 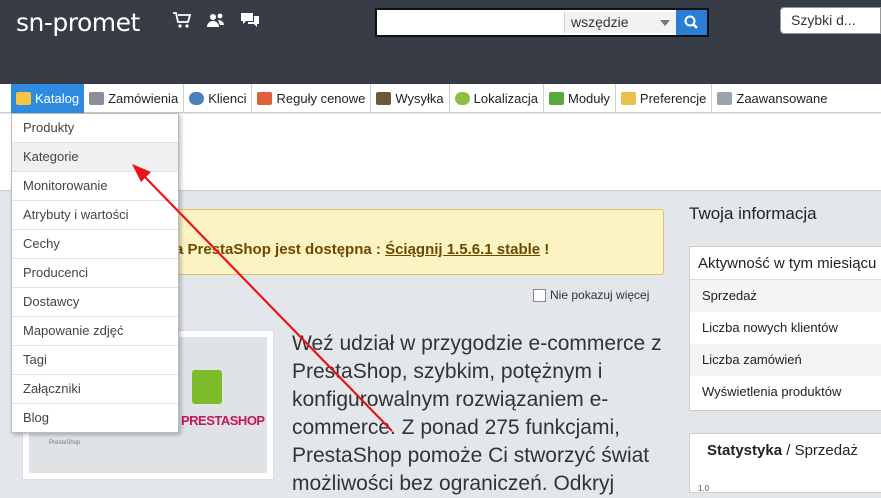 I want to click on tab-label: Preferencje, so click(x=673, y=98).